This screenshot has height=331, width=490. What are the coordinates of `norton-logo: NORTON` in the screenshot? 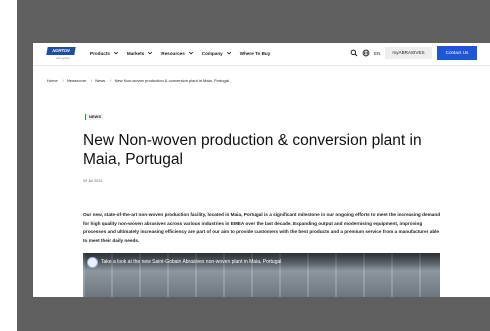 It's located at (61, 51).